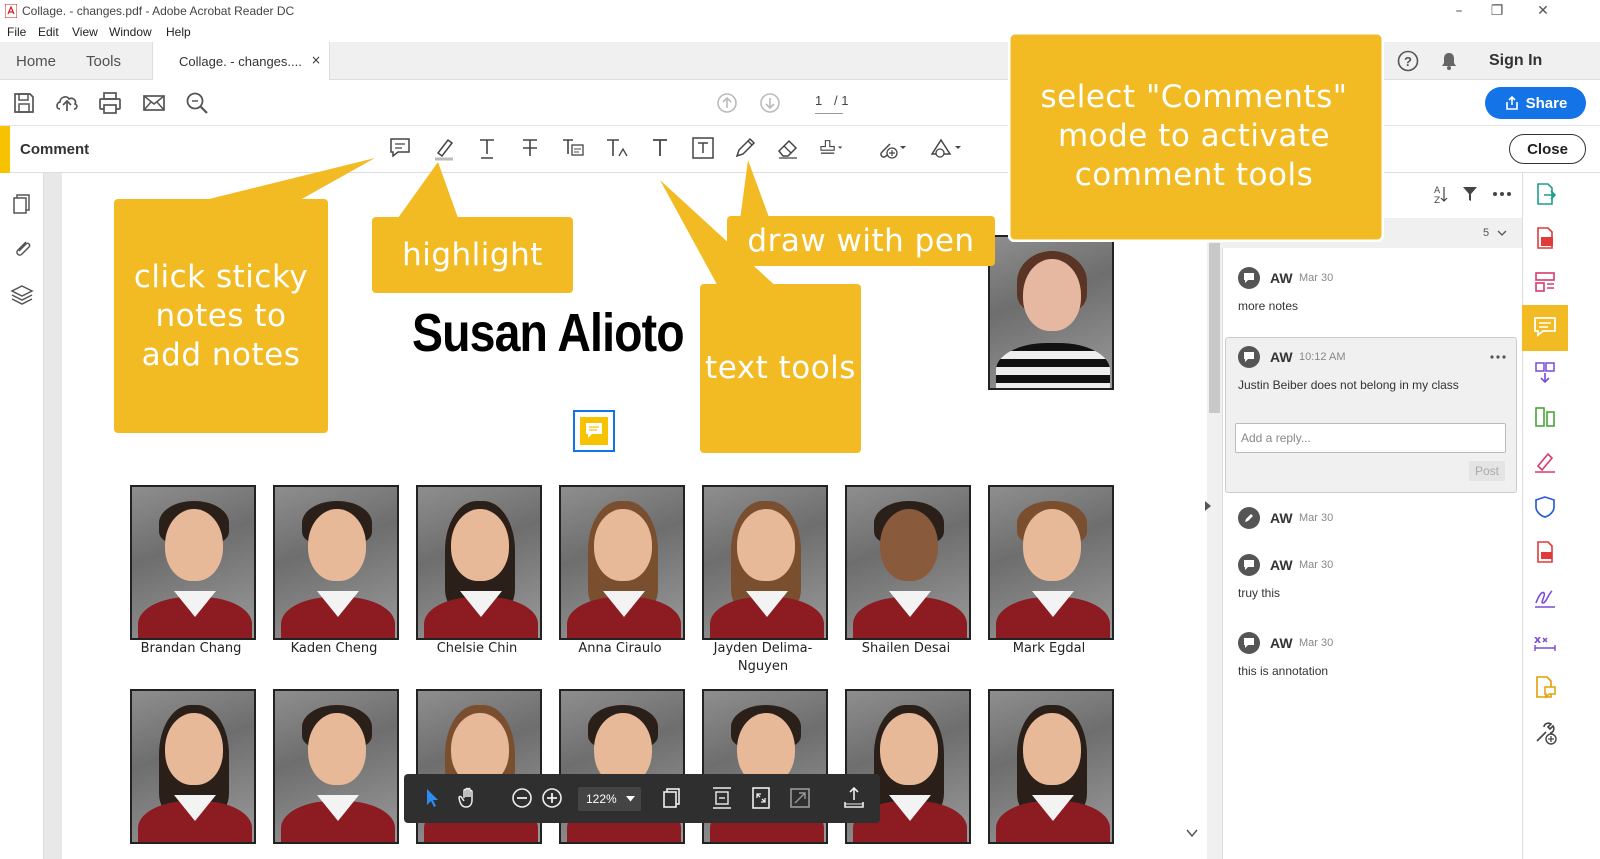  What do you see at coordinates (1545, 282) in the screenshot?
I see `edit-pdf-icon` at bounding box center [1545, 282].